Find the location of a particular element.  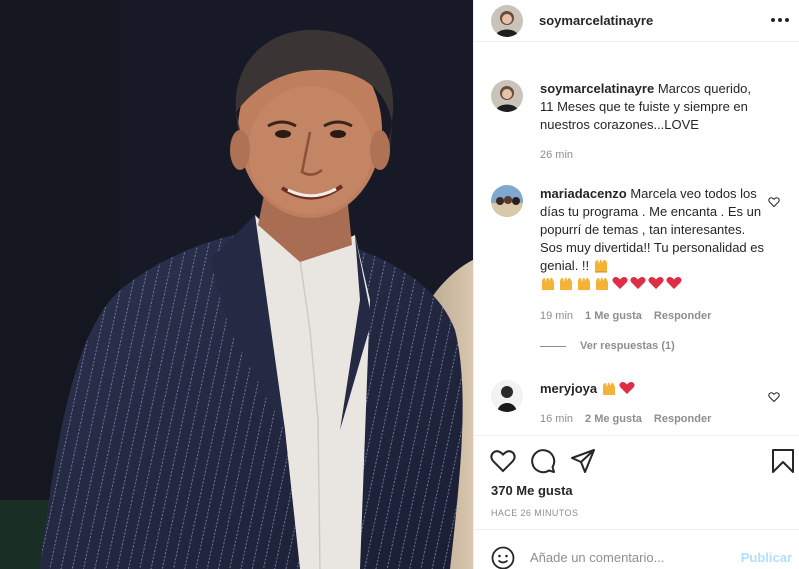

view-replies-button: Ver respuestas (1) is located at coordinates (607, 346).